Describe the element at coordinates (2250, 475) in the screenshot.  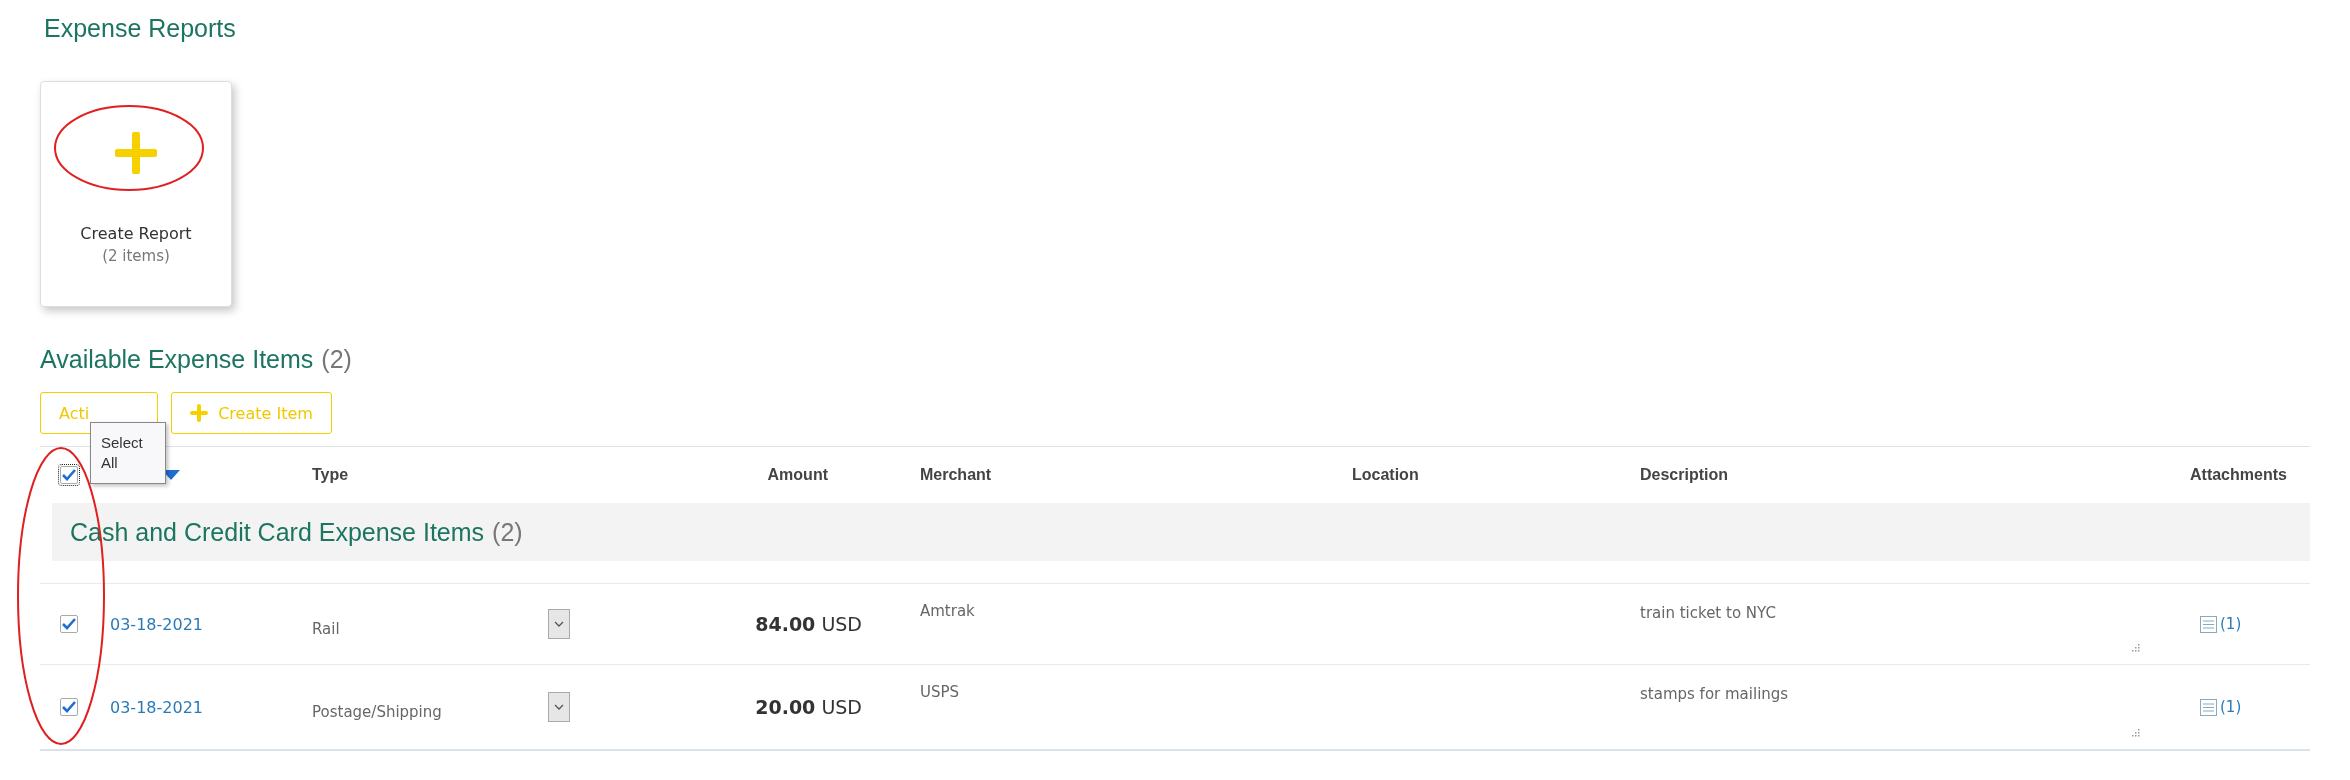
I see `column-header: Attachments` at that location.